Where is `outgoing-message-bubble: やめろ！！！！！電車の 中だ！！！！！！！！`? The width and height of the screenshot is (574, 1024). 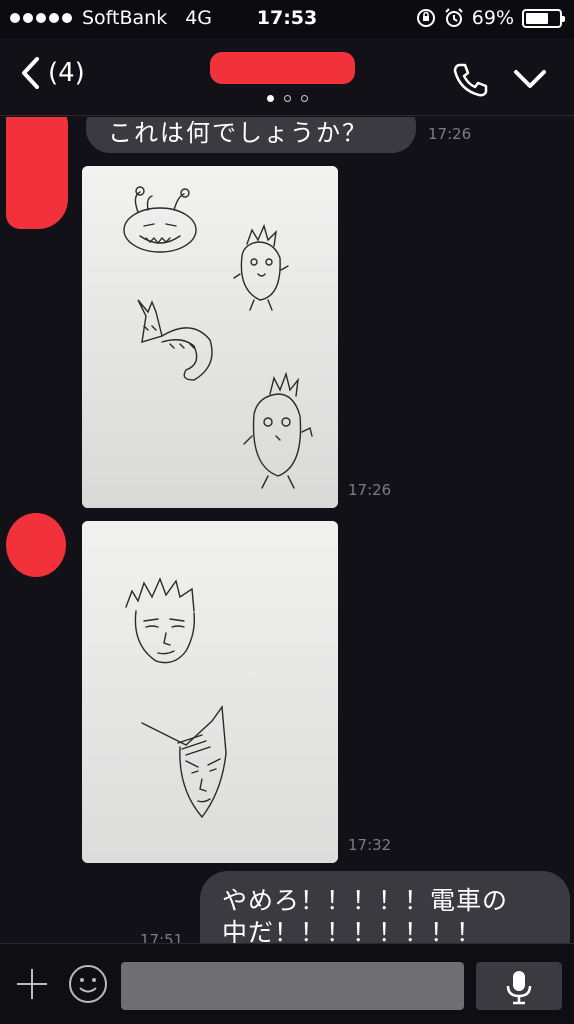
outgoing-message-bubble: やめろ！！！！！電車の 中だ！！！！！！！！ is located at coordinates (385, 907).